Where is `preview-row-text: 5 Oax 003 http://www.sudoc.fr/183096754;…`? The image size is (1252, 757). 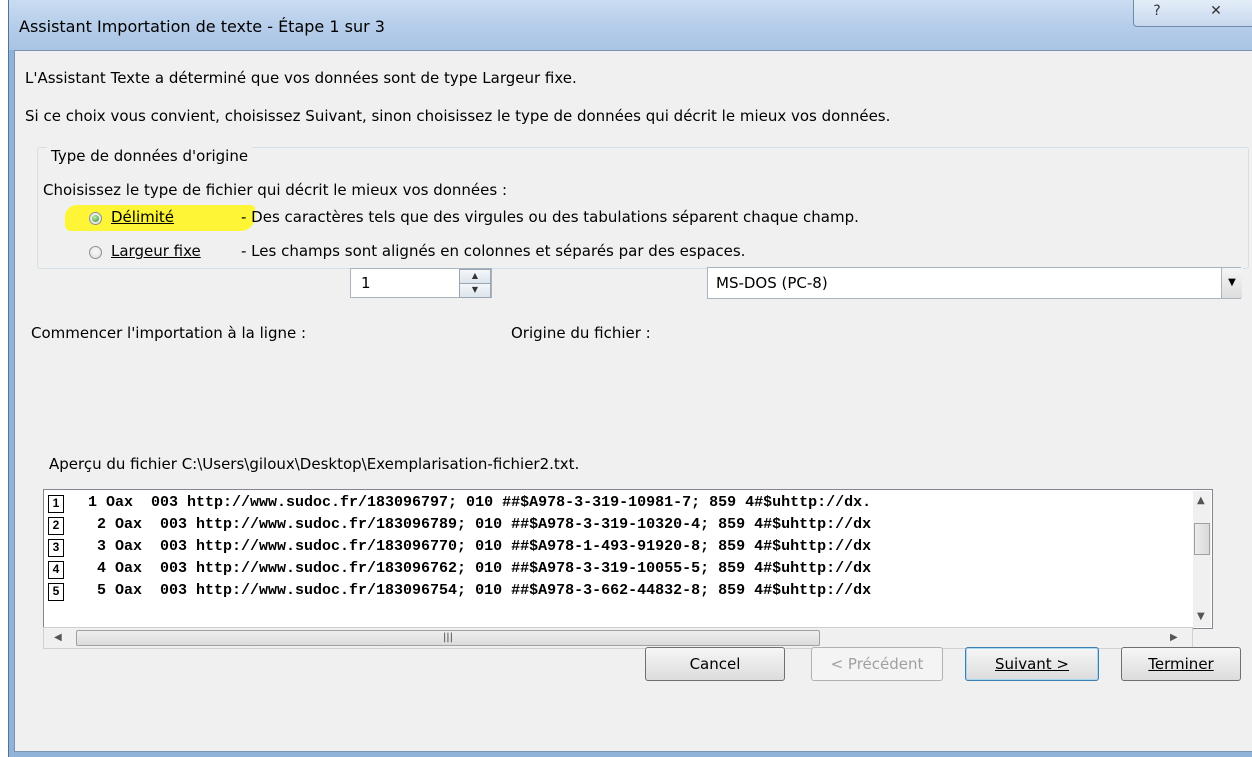
preview-row-text: 5 Oax 003 http://www.sudoc.fr/183096754;… is located at coordinates (480, 590).